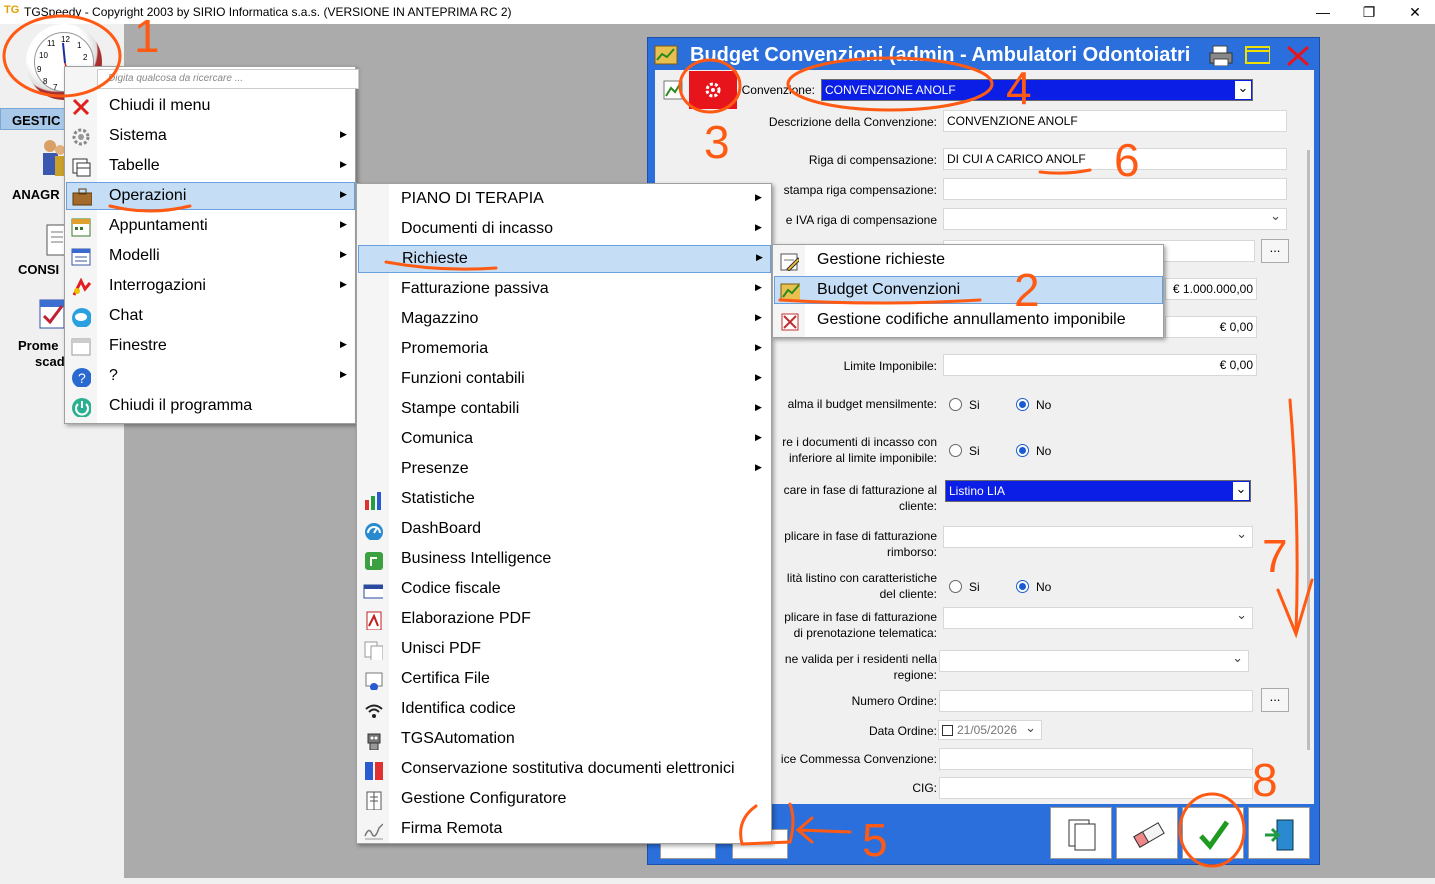  I want to click on data-ordine-checkbox, so click(947, 730).